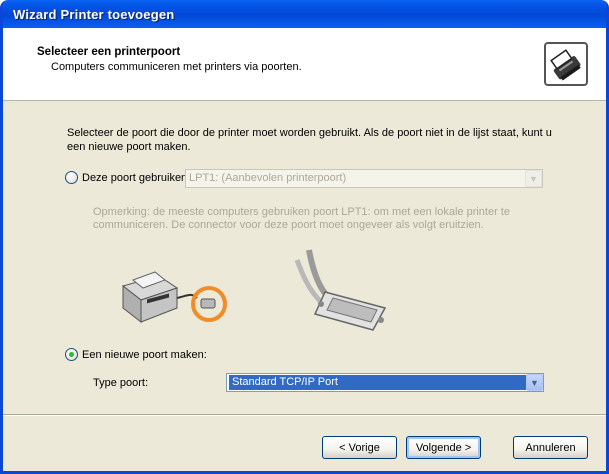  Describe the element at coordinates (144, 354) in the screenshot. I see `new-port-label: Een nieuwe poort maken:` at that location.